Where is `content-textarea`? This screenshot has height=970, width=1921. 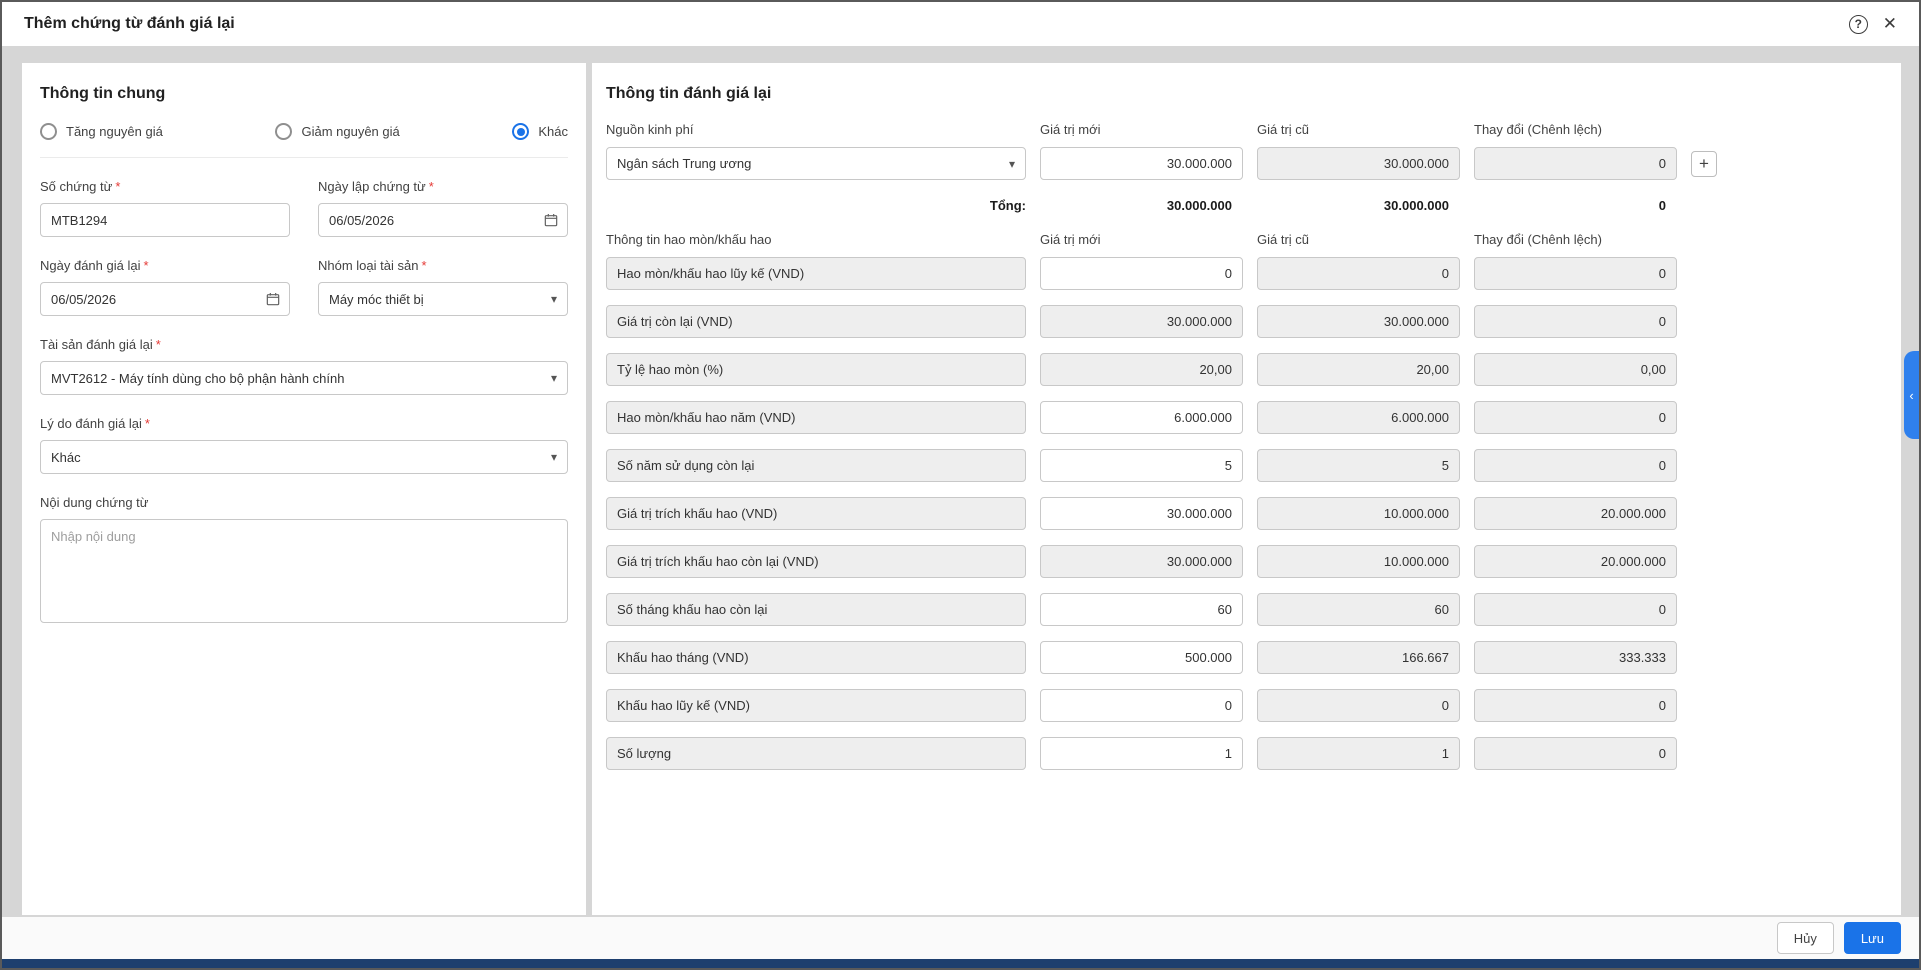
content-textarea is located at coordinates (304, 571).